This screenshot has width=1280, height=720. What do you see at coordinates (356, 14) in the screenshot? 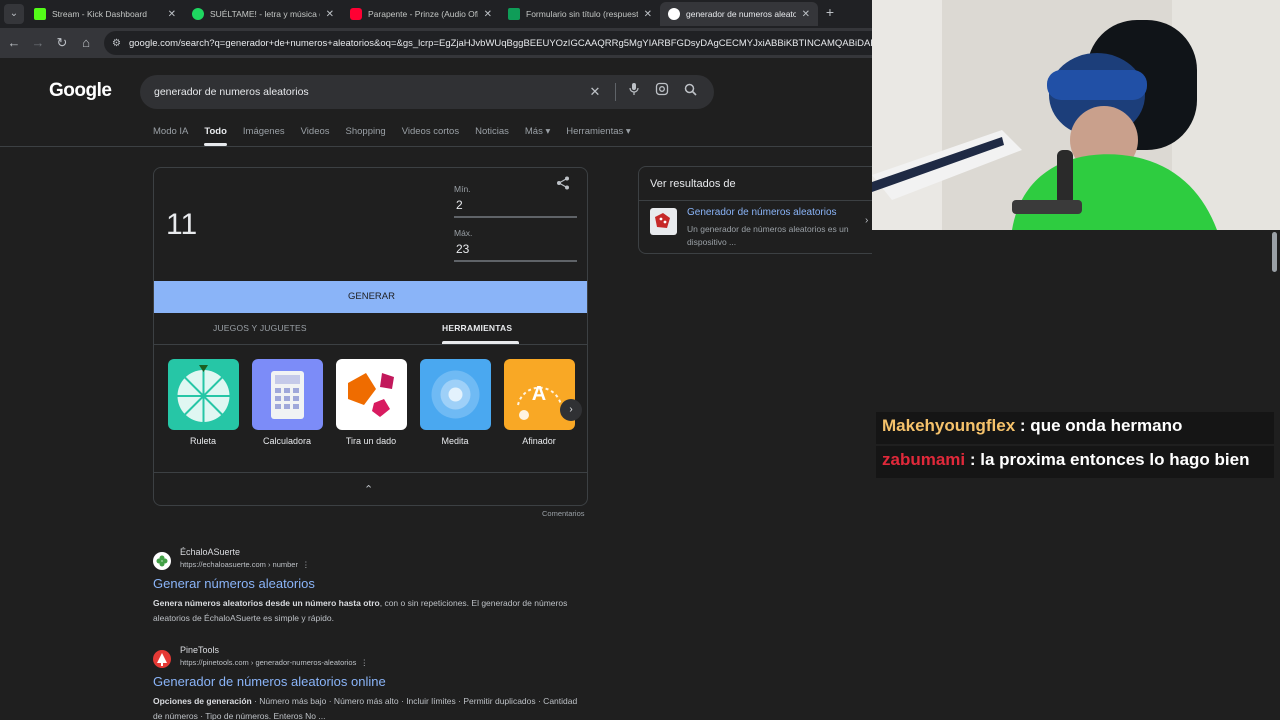
I see `youtube-icon` at bounding box center [356, 14].